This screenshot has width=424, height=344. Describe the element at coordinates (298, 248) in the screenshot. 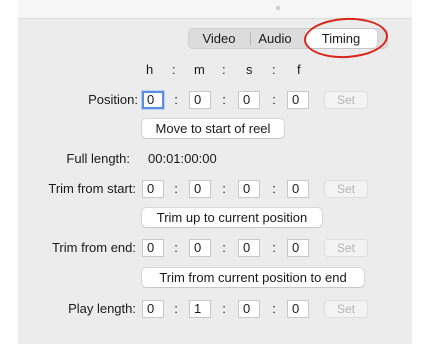

I see `trim-end-frames-field: 0` at that location.